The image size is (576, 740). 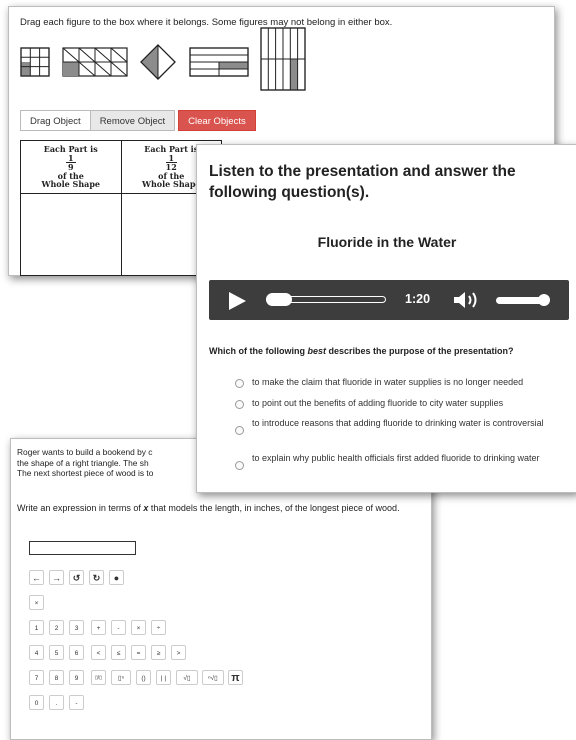 I want to click on clear-key: ×, so click(x=36, y=602).